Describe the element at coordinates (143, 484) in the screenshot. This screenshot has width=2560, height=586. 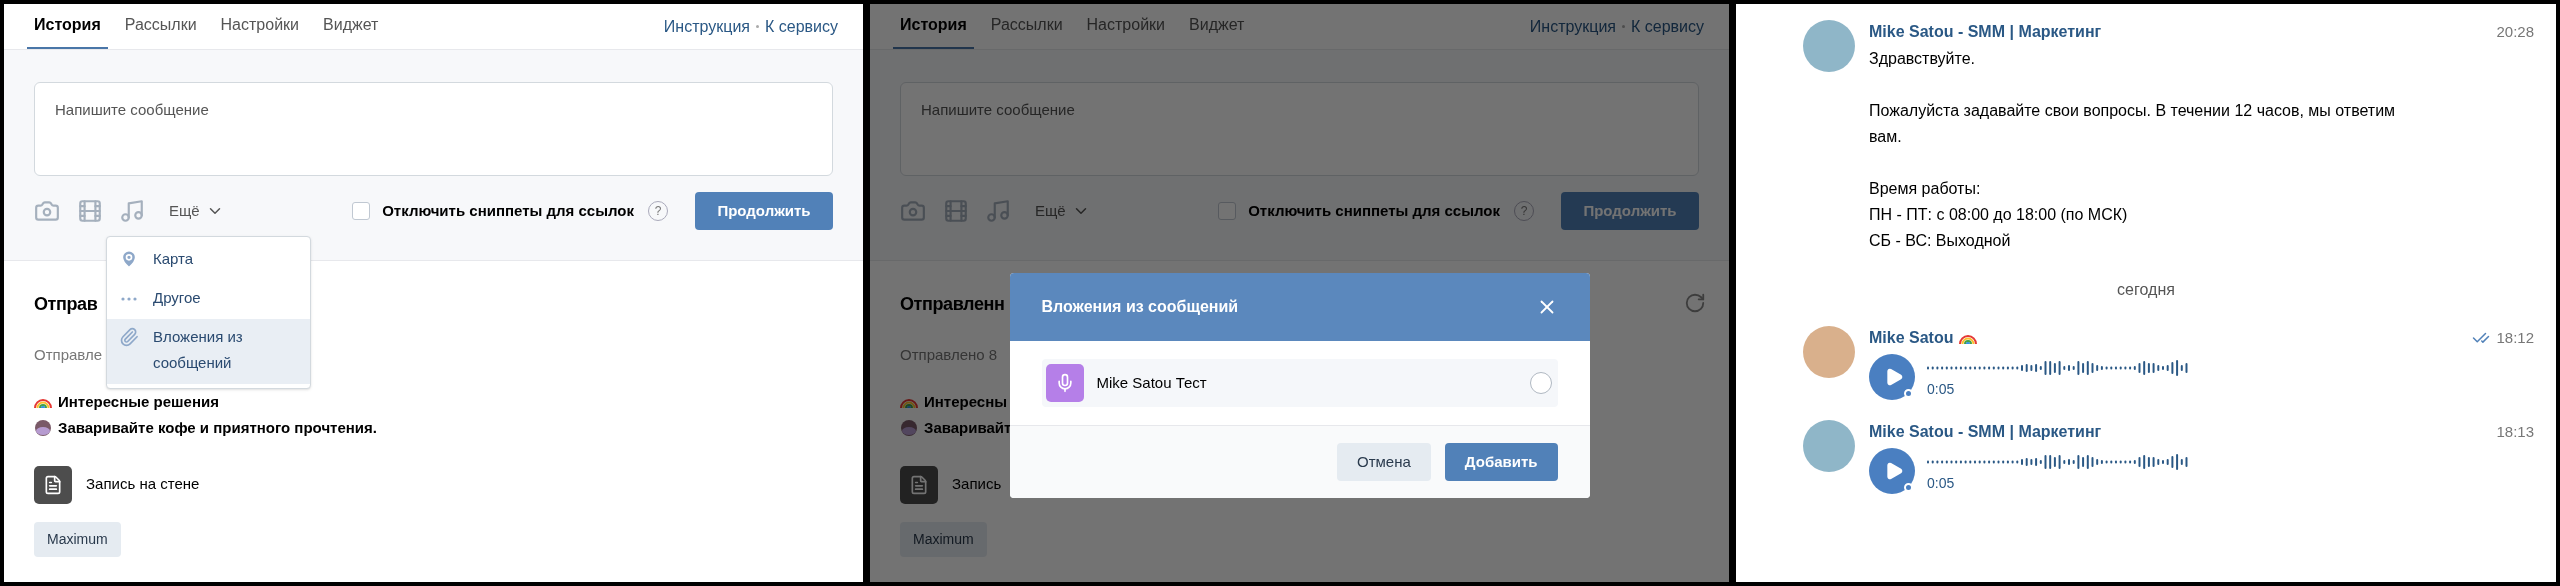
I see `attachment-label: Запись на стене` at that location.